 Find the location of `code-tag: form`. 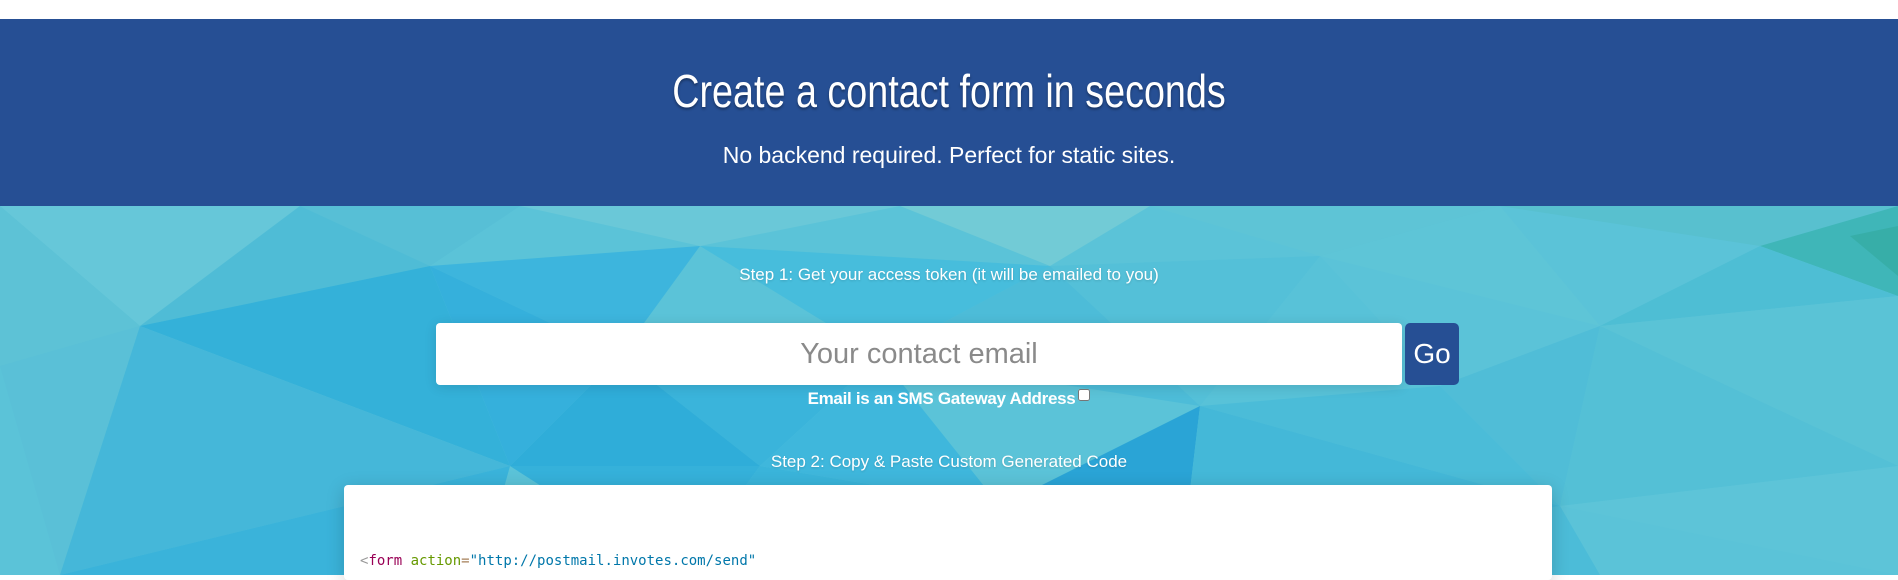

code-tag: form is located at coordinates (385, 561).